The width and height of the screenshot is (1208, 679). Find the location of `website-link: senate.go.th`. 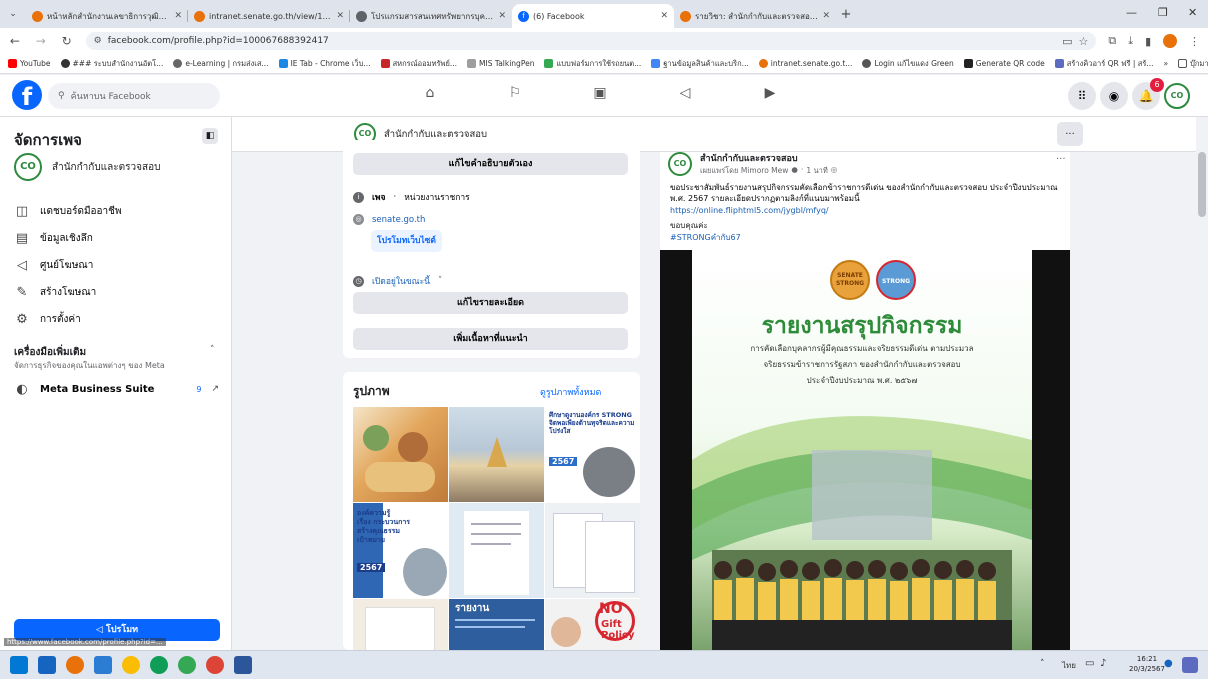

website-link: senate.go.th is located at coordinates (398, 220).